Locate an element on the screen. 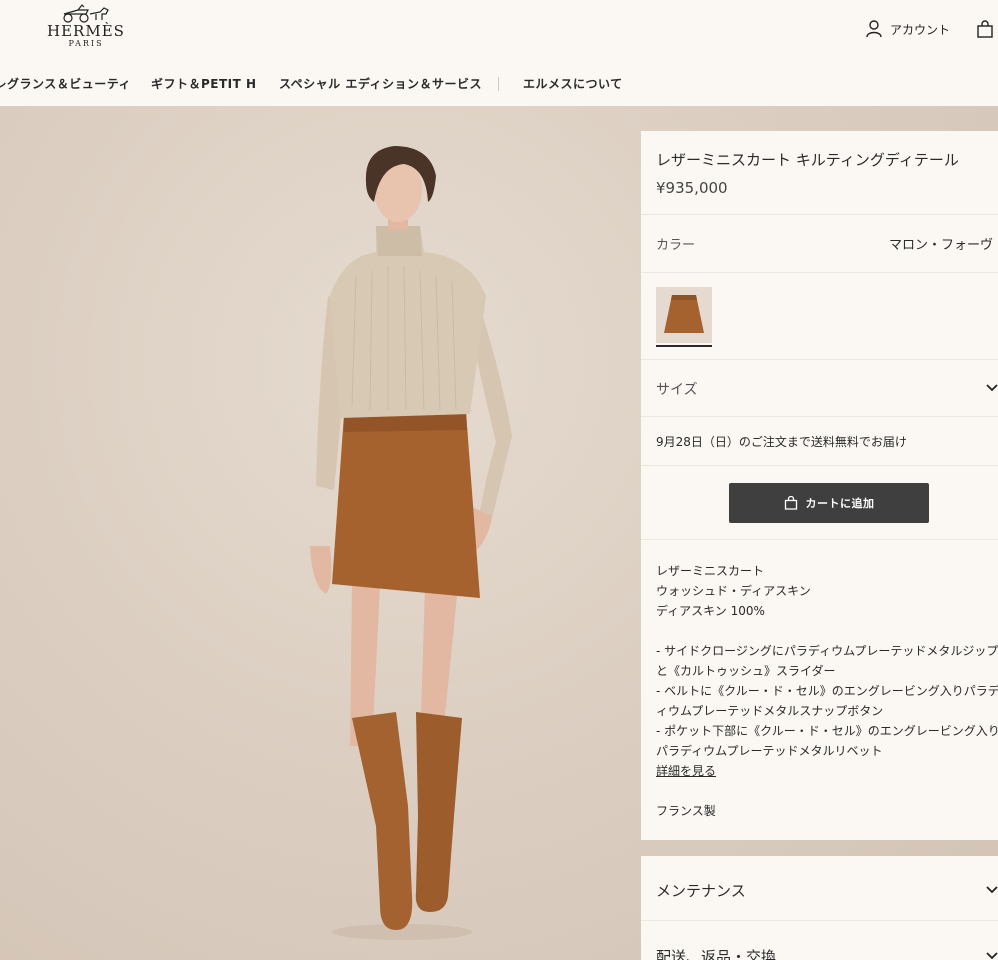  brand-name: HERMÈS is located at coordinates (86, 31).